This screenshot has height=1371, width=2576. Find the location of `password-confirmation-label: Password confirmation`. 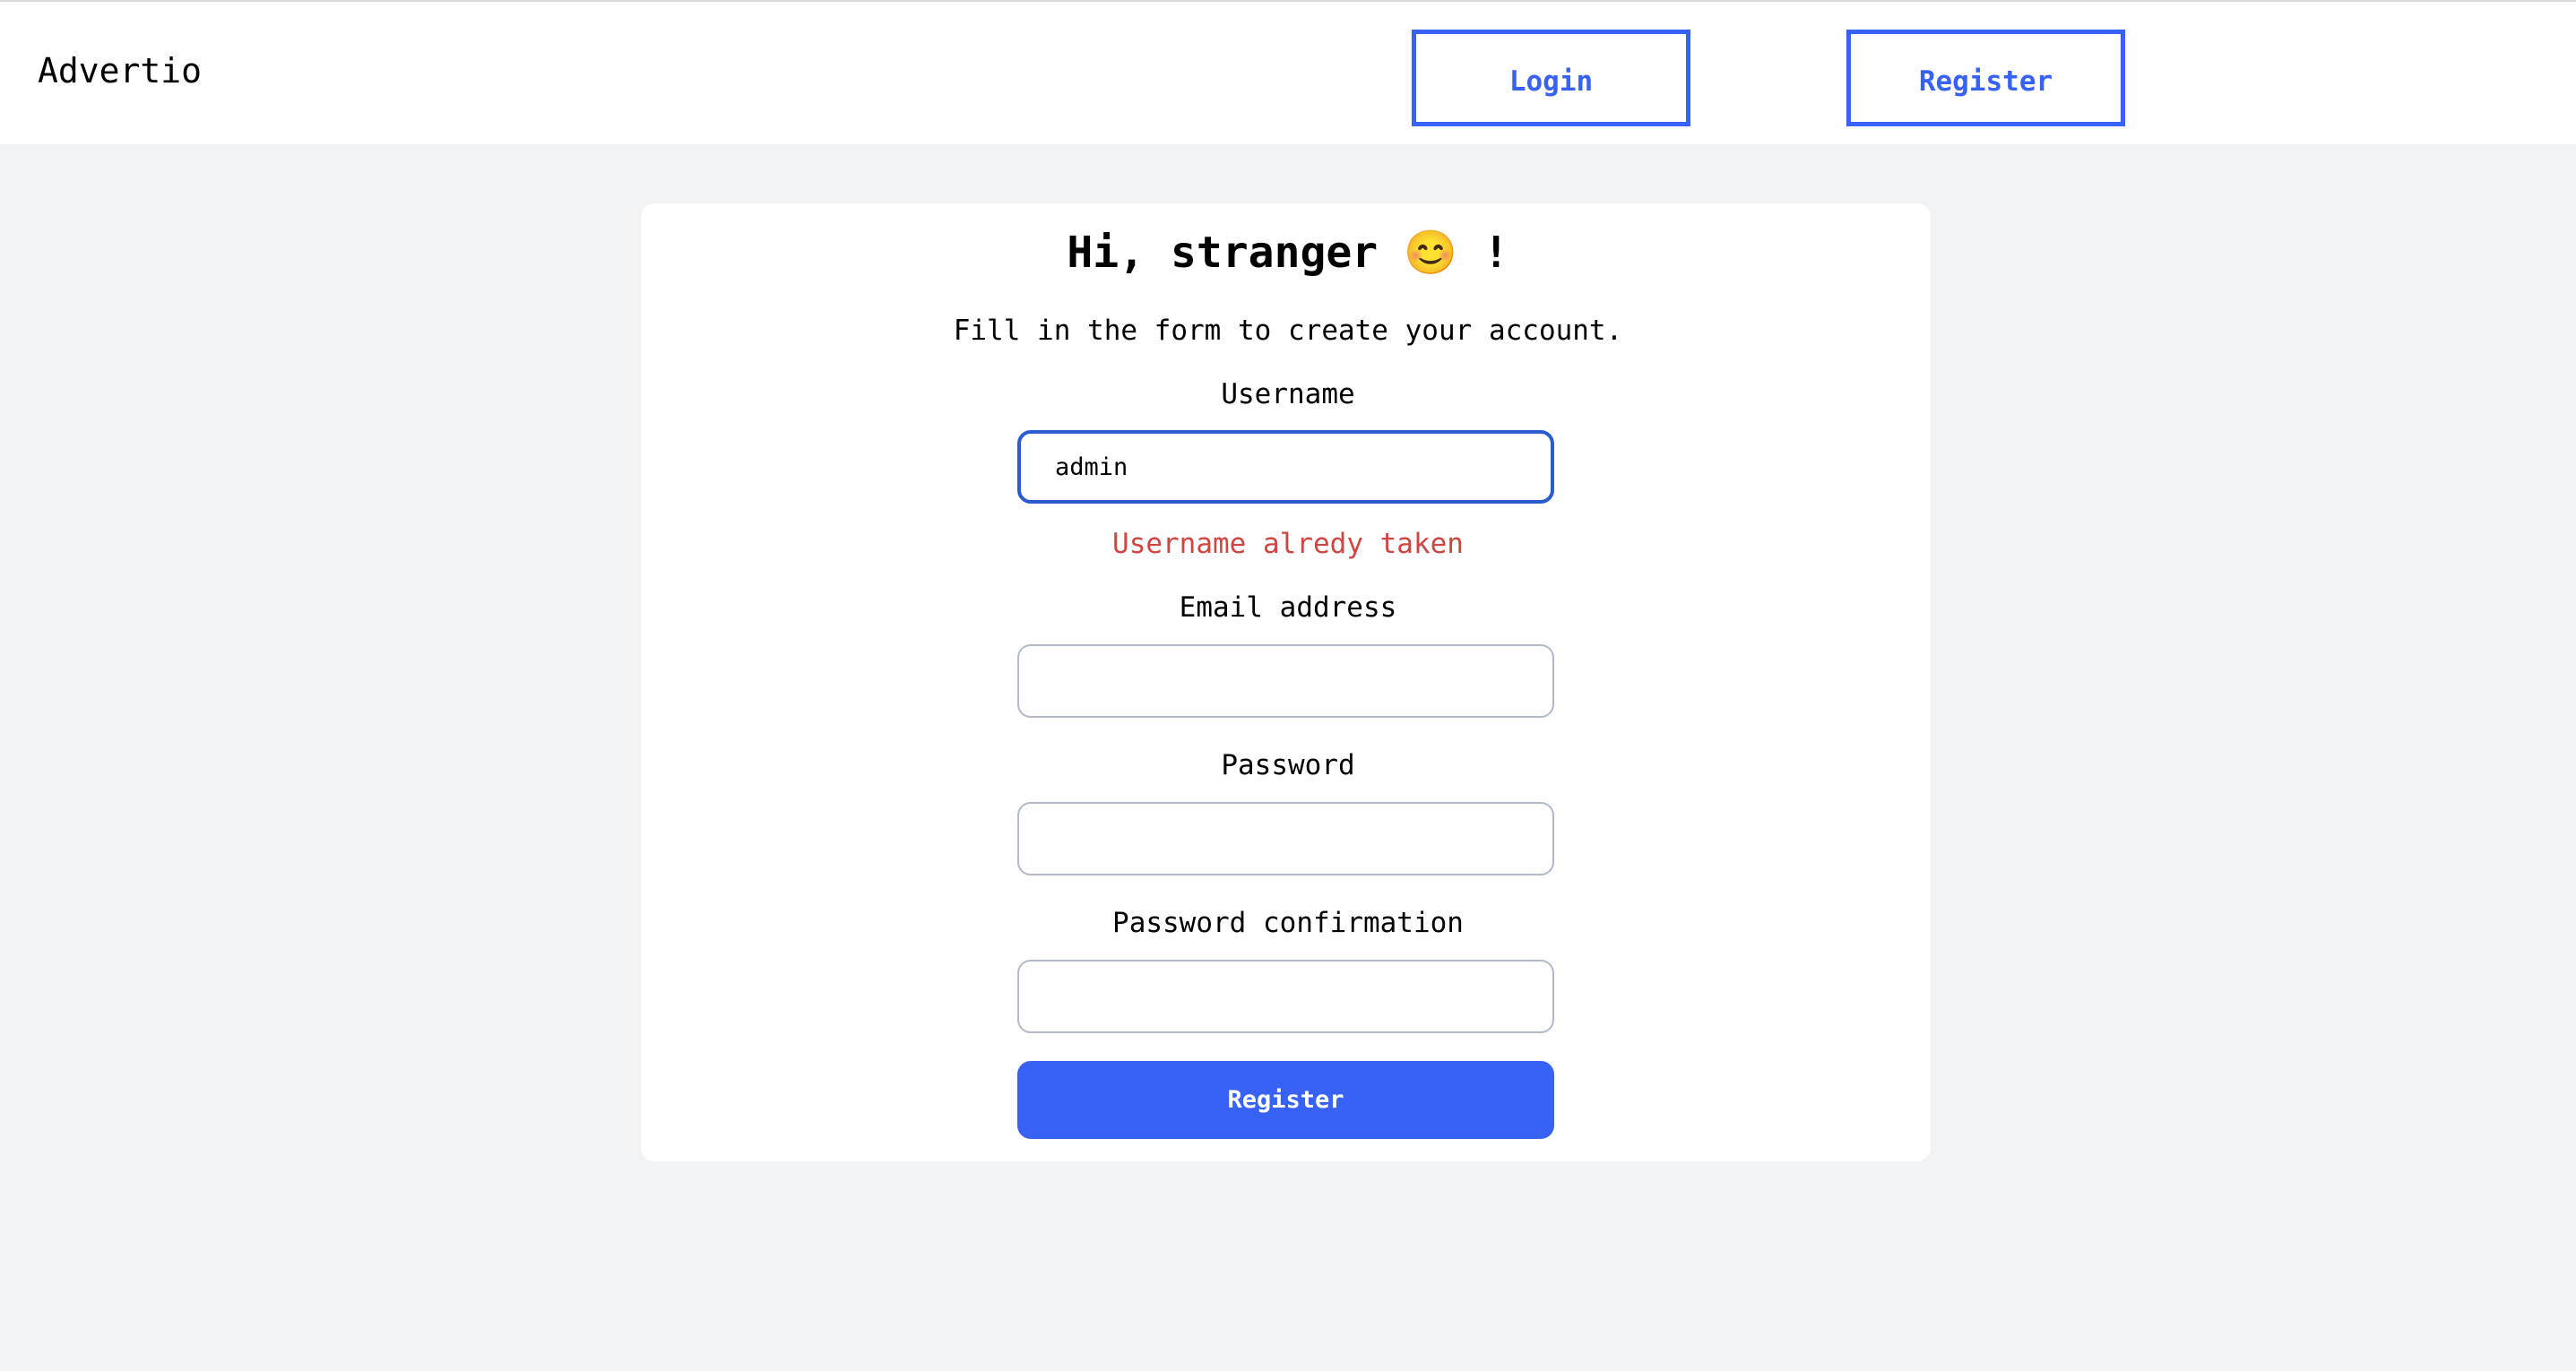

password-confirmation-label: Password confirmation is located at coordinates (1288, 923).